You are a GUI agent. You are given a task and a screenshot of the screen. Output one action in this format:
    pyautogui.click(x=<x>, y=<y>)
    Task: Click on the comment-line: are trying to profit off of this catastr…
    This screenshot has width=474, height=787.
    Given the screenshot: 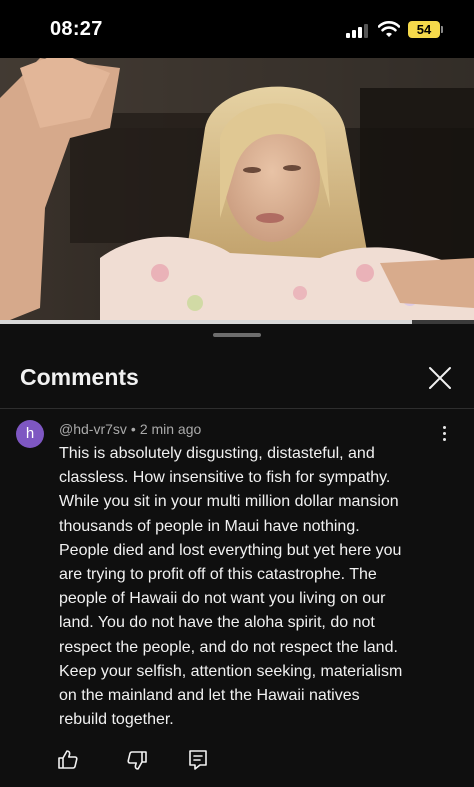 What is the action you would take?
    pyautogui.click(x=218, y=575)
    